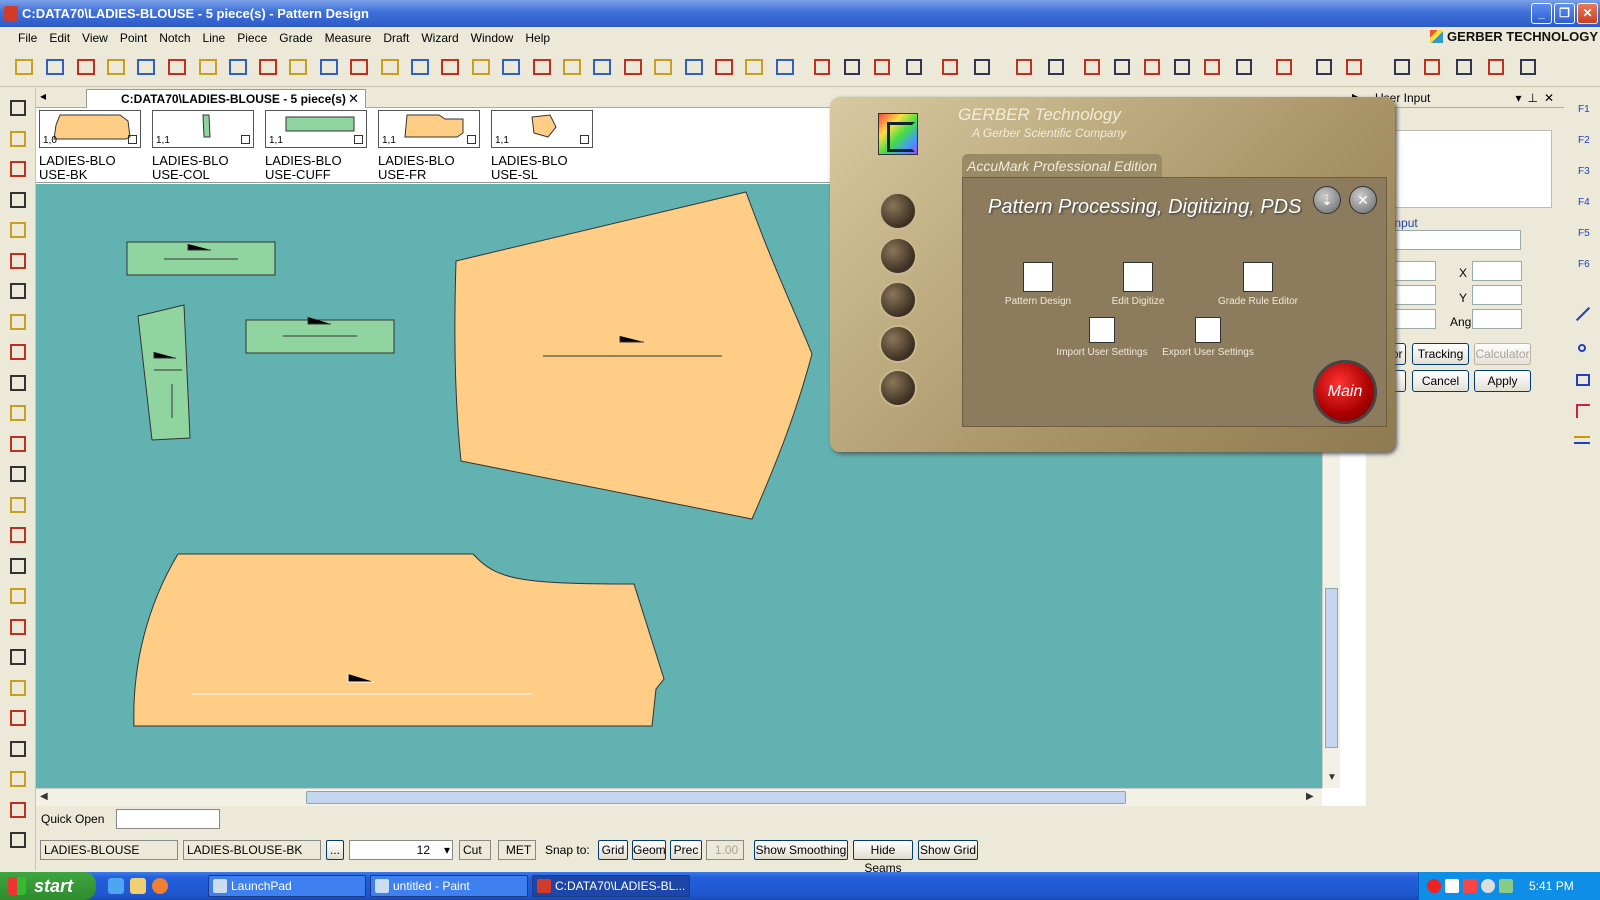  What do you see at coordinates (1497, 271) in the screenshot?
I see `x-field` at bounding box center [1497, 271].